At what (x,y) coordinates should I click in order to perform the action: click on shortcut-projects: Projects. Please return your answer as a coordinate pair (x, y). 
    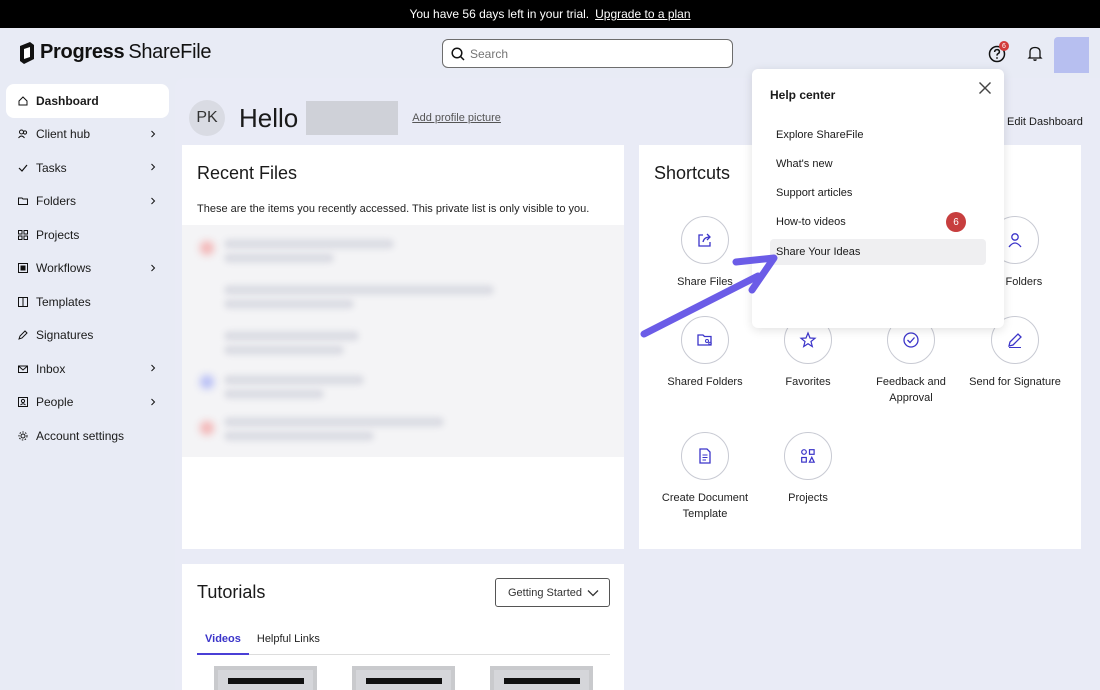
    Looking at the image, I should click on (808, 469).